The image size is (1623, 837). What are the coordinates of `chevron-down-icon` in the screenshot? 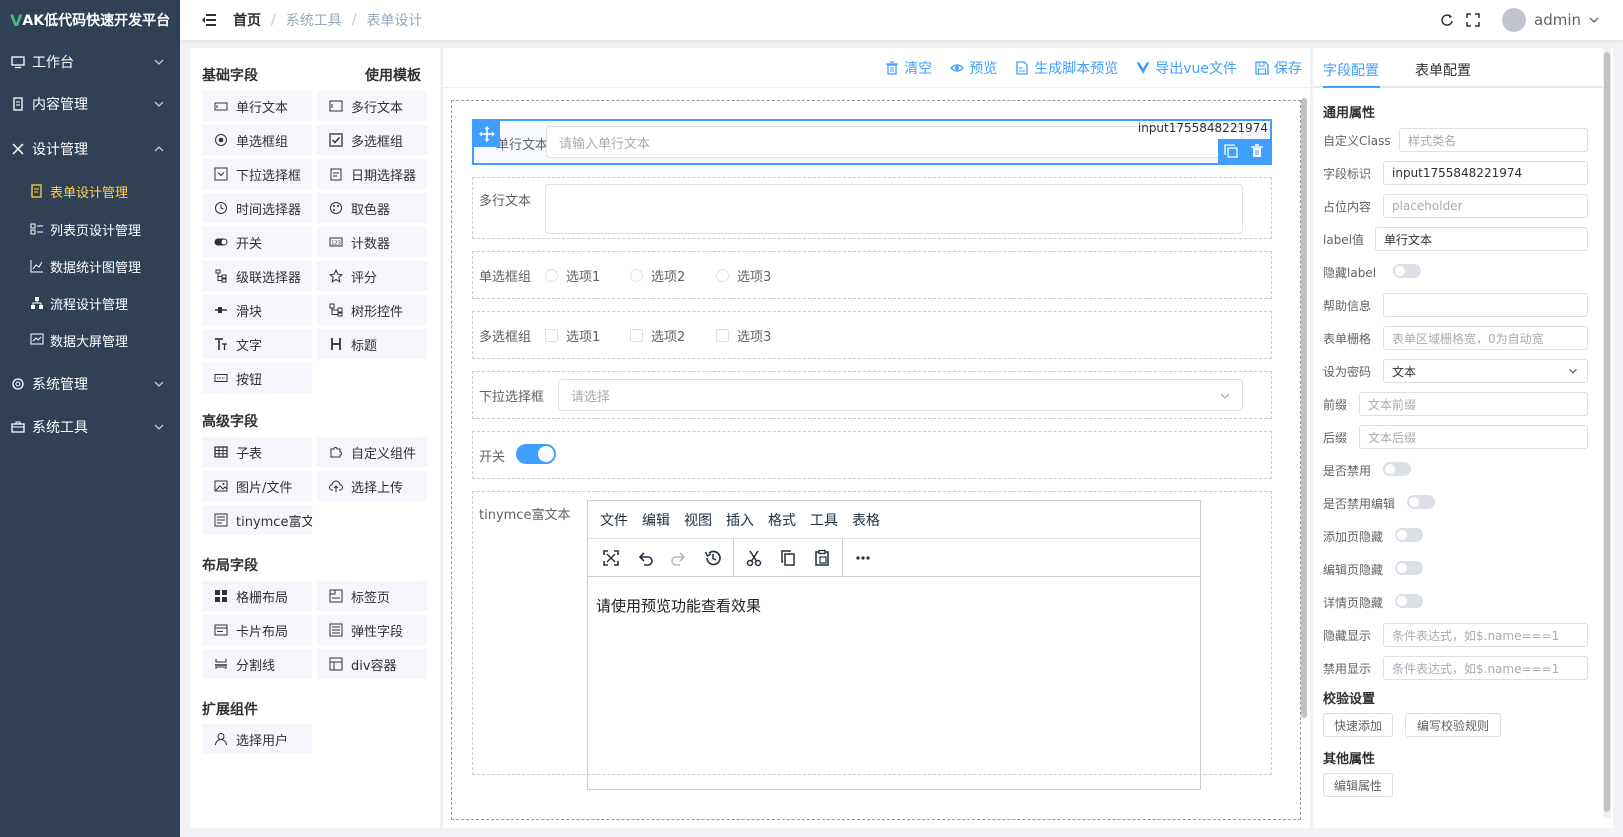 It's located at (1594, 20).